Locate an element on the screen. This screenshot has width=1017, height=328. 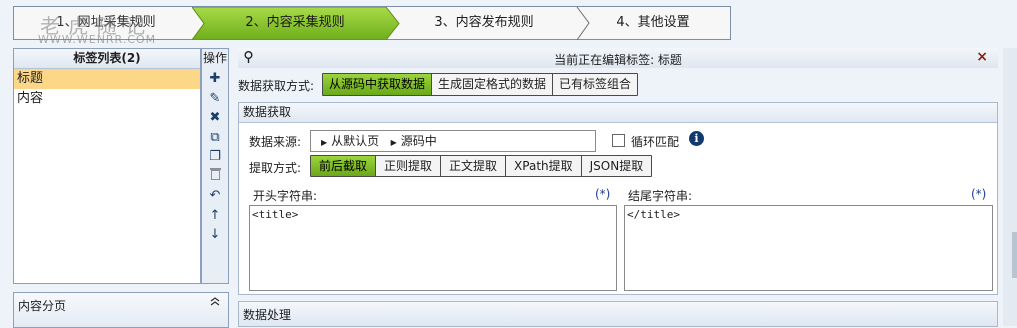
editor-header: 当前正在编辑标签: 标题 × is located at coordinates (618, 58).